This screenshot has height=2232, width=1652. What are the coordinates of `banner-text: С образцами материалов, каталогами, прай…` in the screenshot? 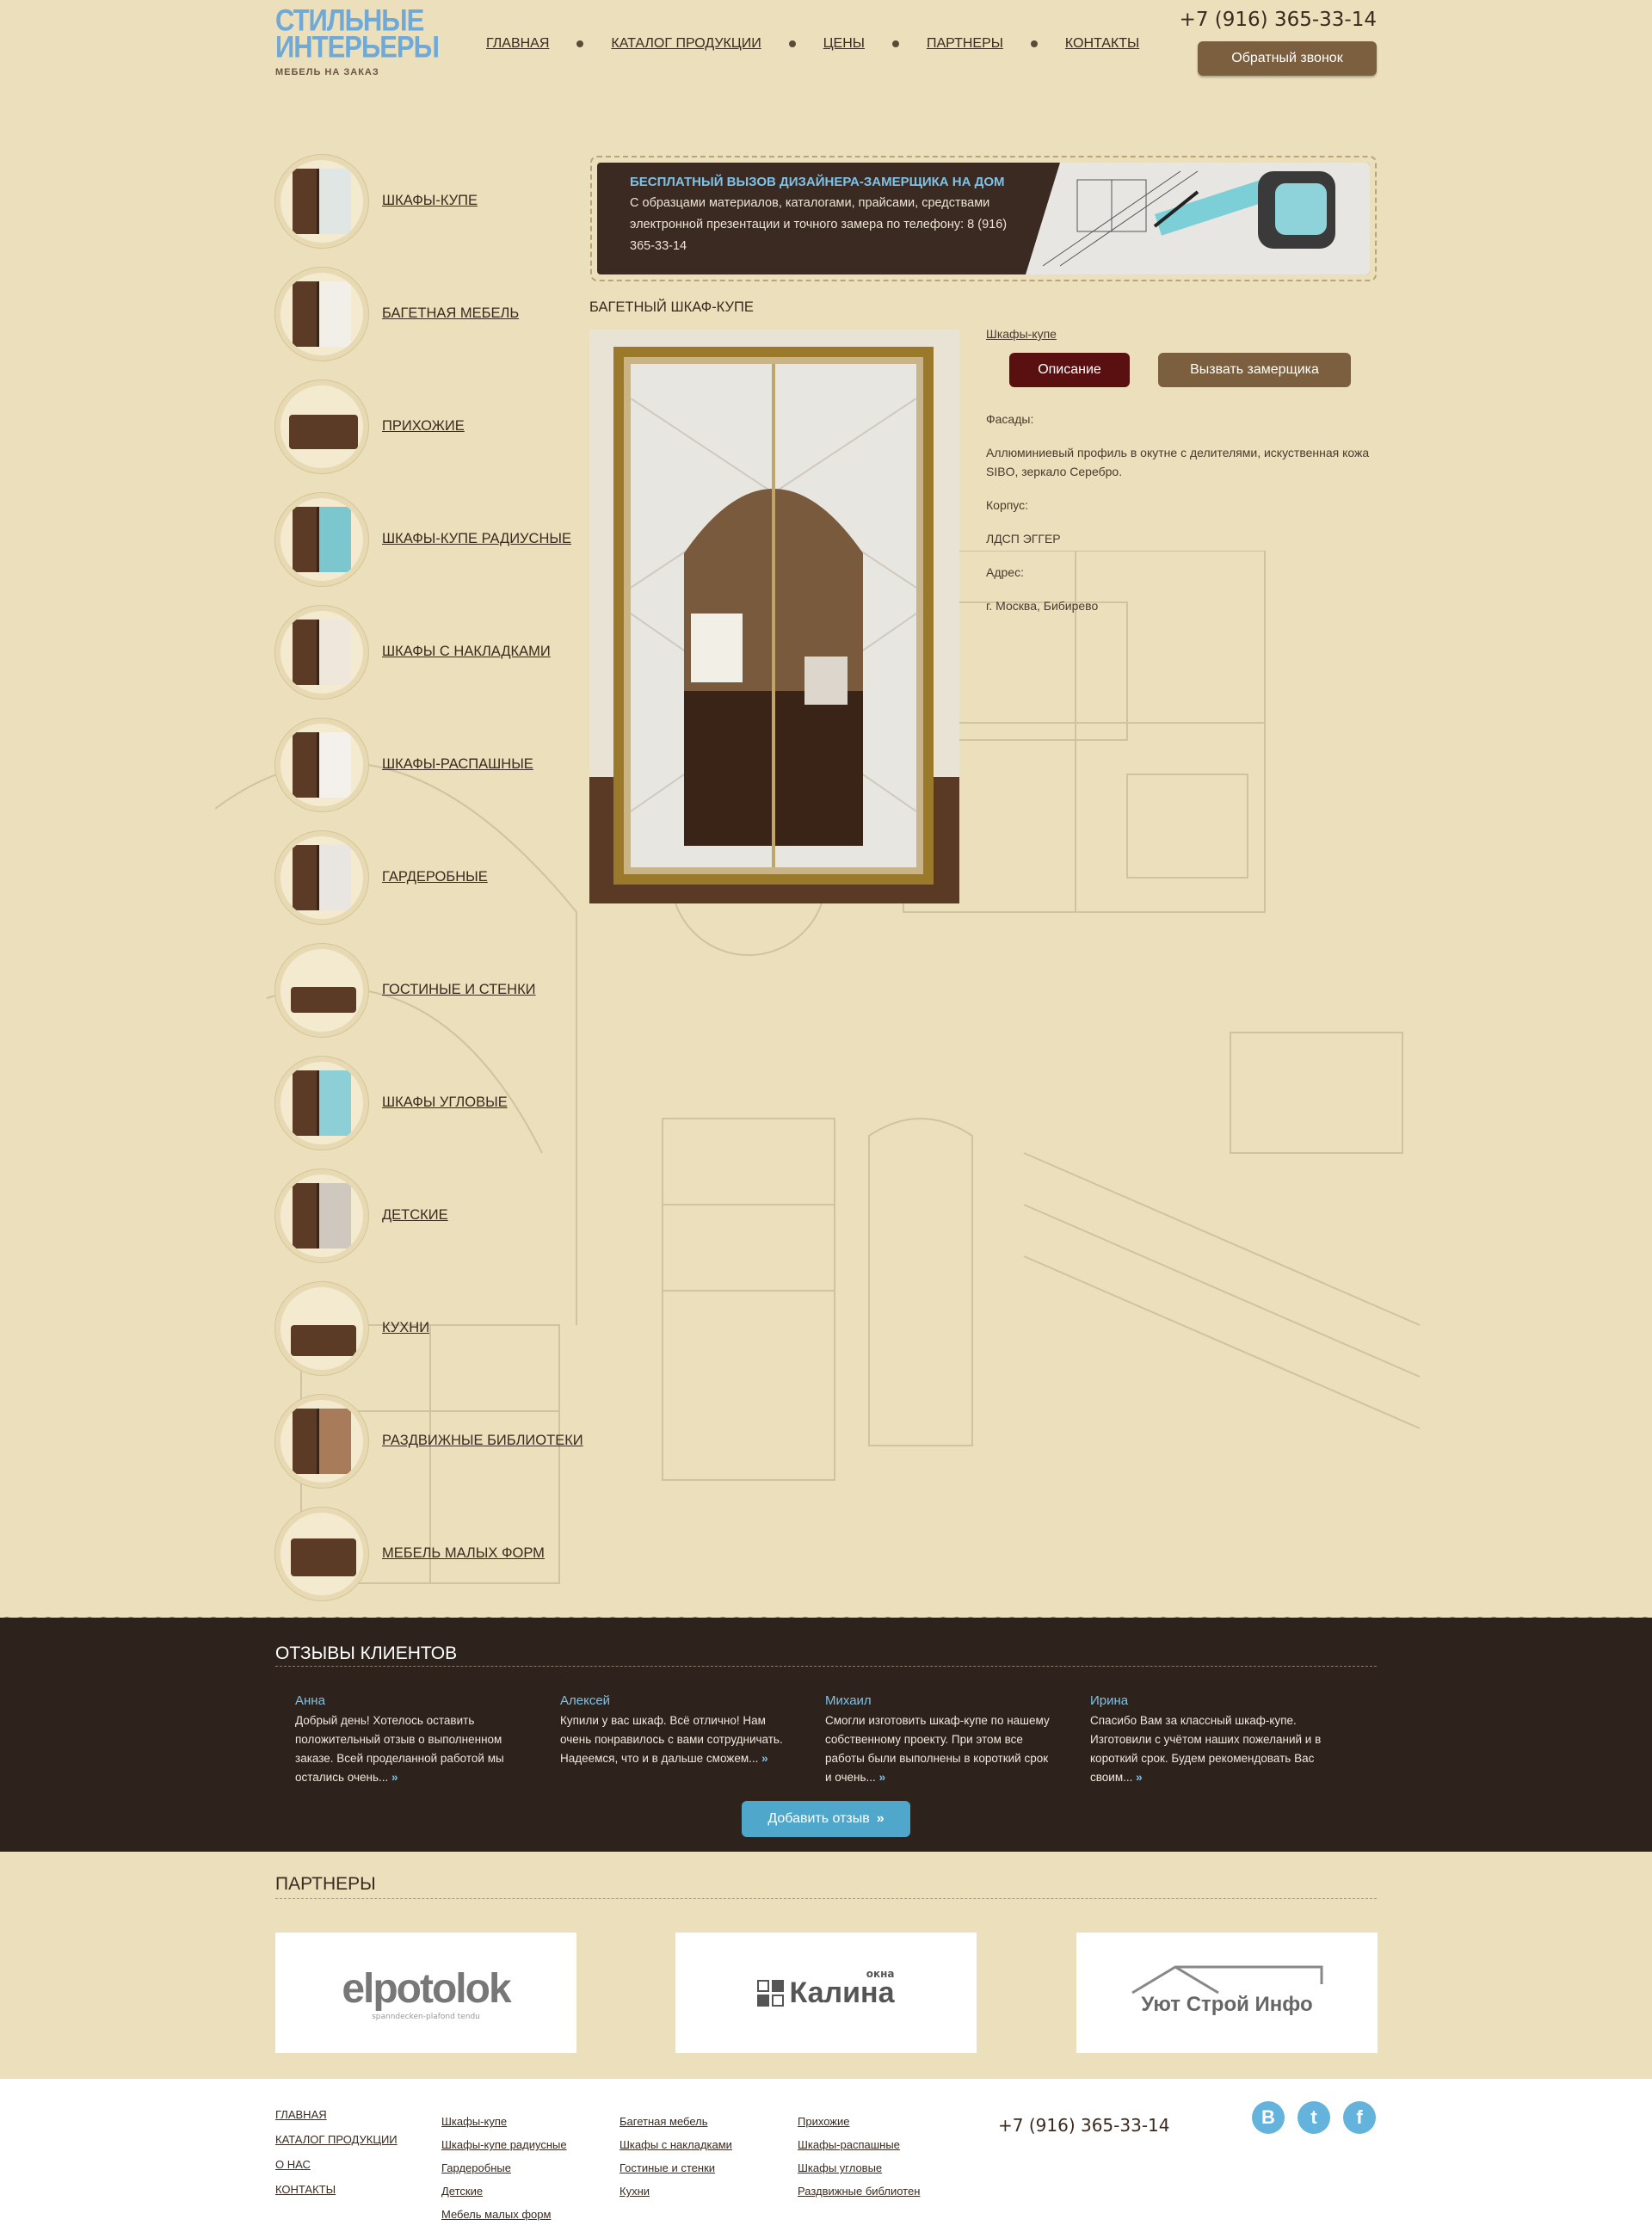 It's located at (819, 224).